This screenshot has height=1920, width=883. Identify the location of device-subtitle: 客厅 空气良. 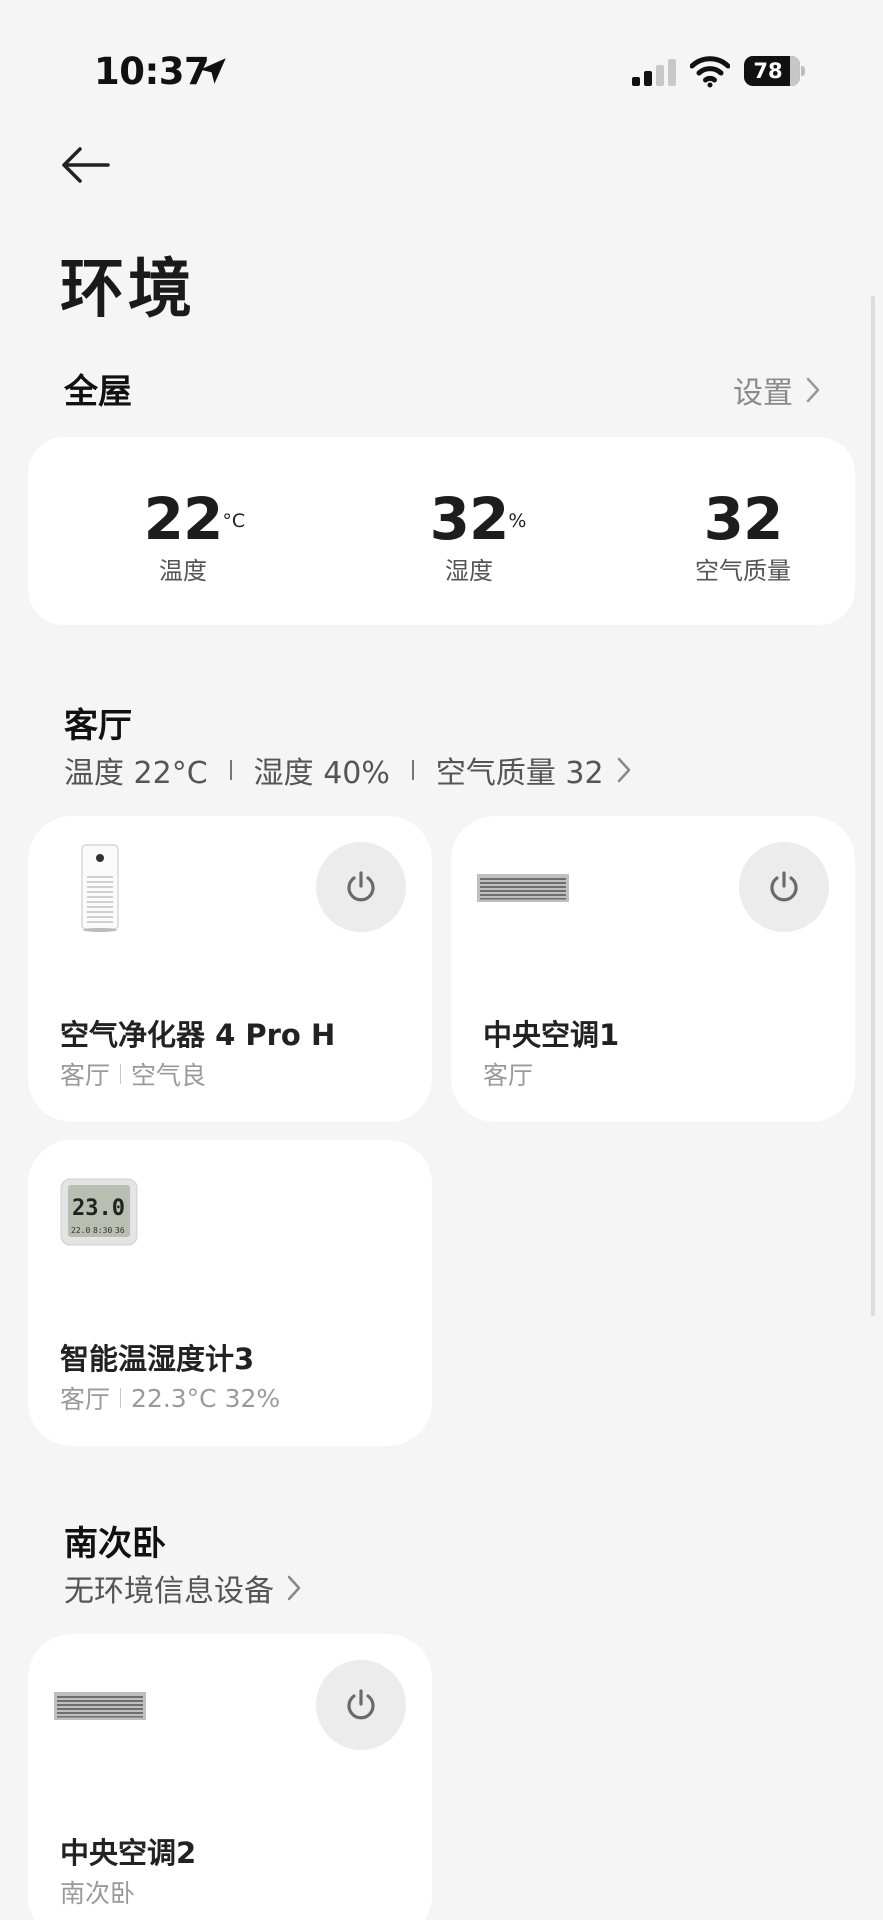
(133, 1074).